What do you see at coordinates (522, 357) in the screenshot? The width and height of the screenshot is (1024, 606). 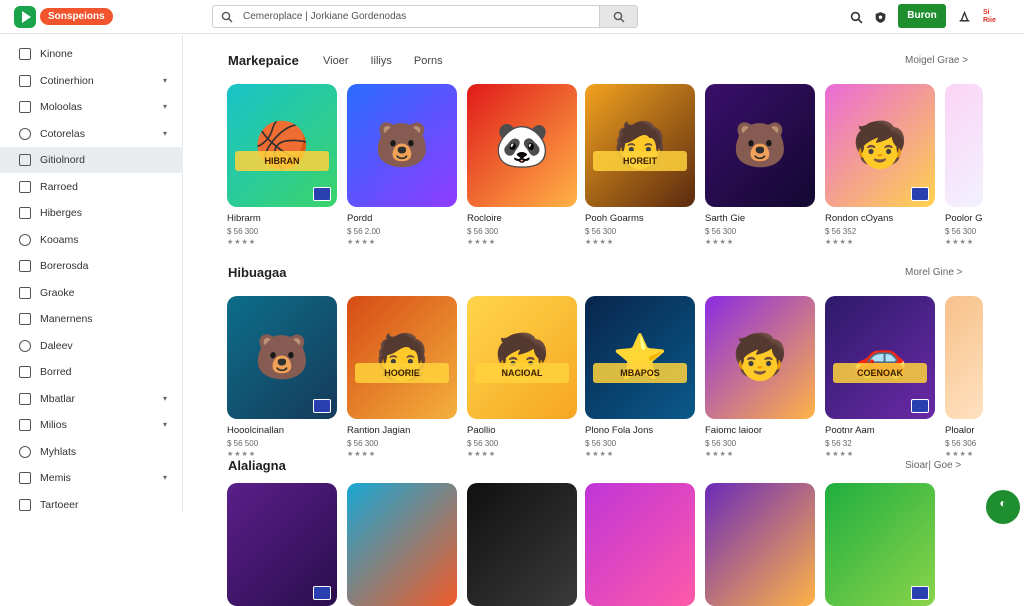 I see `app-thumbnail: 🧒 NACIOAL` at bounding box center [522, 357].